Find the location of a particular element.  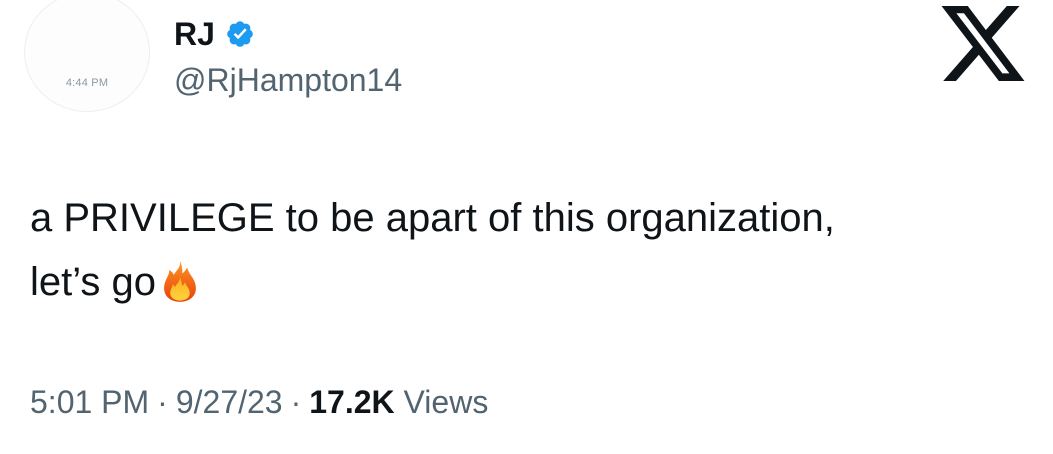

avatar-time-text: 4:44 PM is located at coordinates (87, 83).